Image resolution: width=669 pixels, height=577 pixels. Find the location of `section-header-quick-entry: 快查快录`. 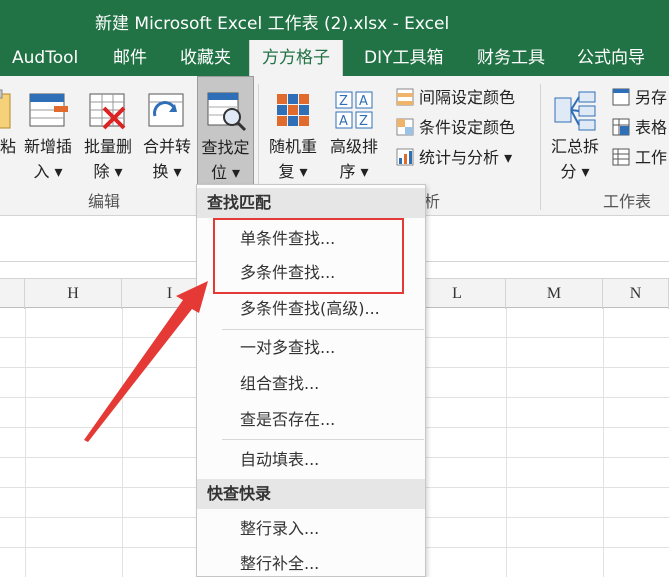

section-header-quick-entry: 快查快录 is located at coordinates (311, 494).